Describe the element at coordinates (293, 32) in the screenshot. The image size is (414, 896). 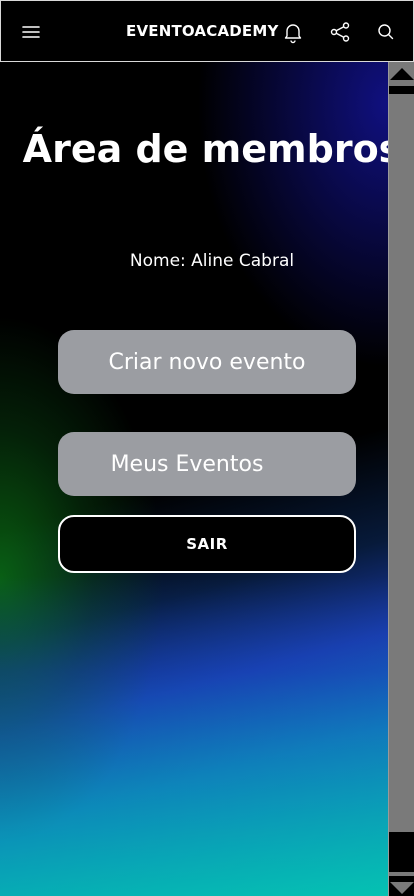
I see `bell-icon` at that location.